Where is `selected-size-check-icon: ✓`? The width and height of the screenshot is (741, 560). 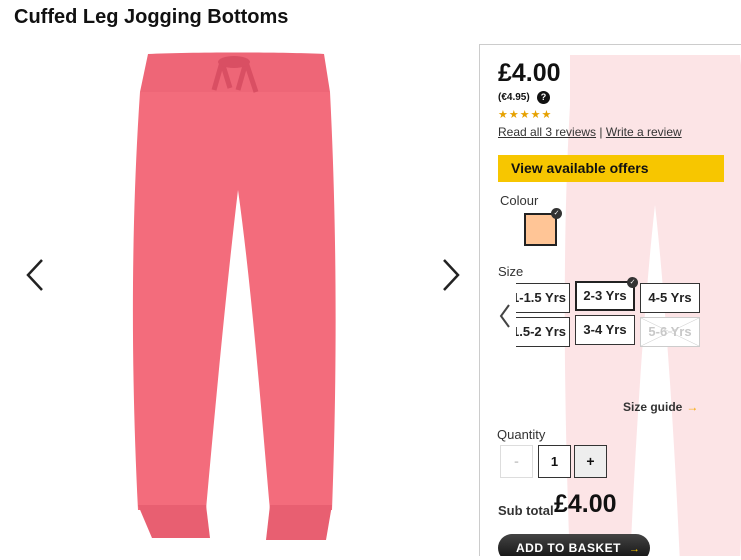
selected-size-check-icon: ✓ is located at coordinates (632, 282).